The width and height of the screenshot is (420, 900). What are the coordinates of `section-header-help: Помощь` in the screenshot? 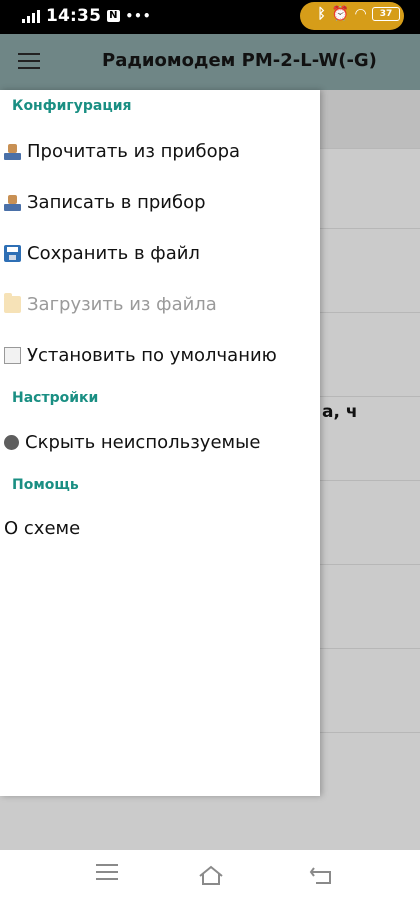 It's located at (45, 485).